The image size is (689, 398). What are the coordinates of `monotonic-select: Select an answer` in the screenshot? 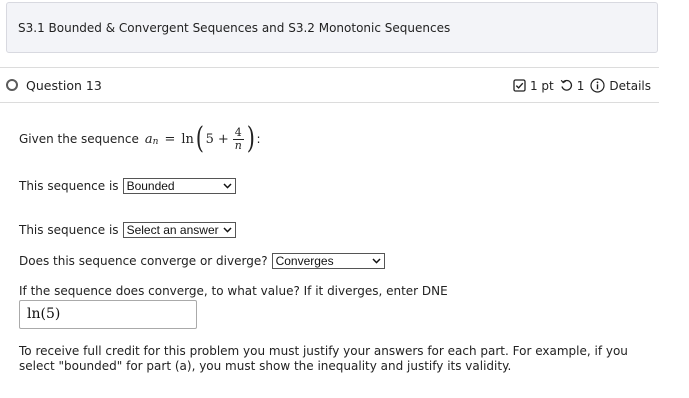 It's located at (179, 230).